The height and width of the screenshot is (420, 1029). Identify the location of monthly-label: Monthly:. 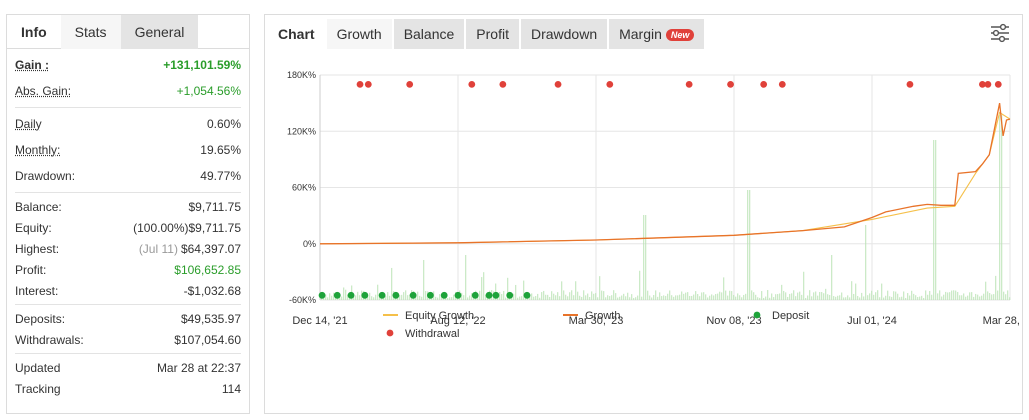
(37, 150).